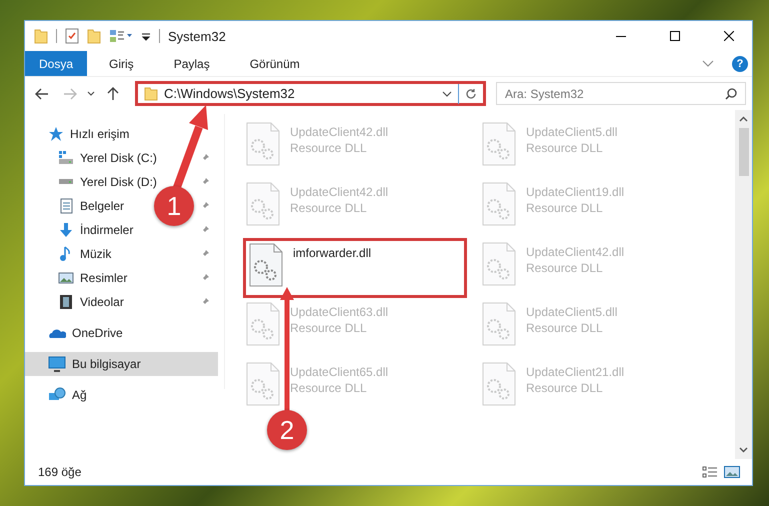 Image resolution: width=769 pixels, height=506 pixels. I want to click on expand-ribbon-icon, so click(708, 64).